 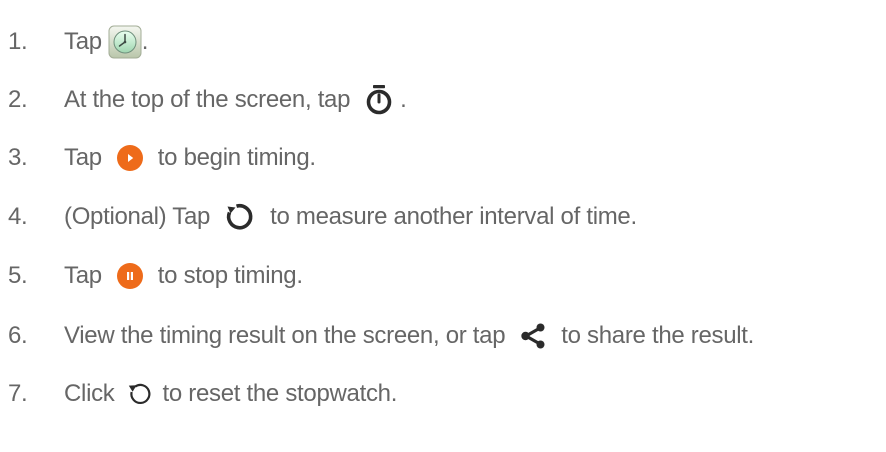 What do you see at coordinates (137, 216) in the screenshot?
I see `step-text-before: (Optional) Tap` at bounding box center [137, 216].